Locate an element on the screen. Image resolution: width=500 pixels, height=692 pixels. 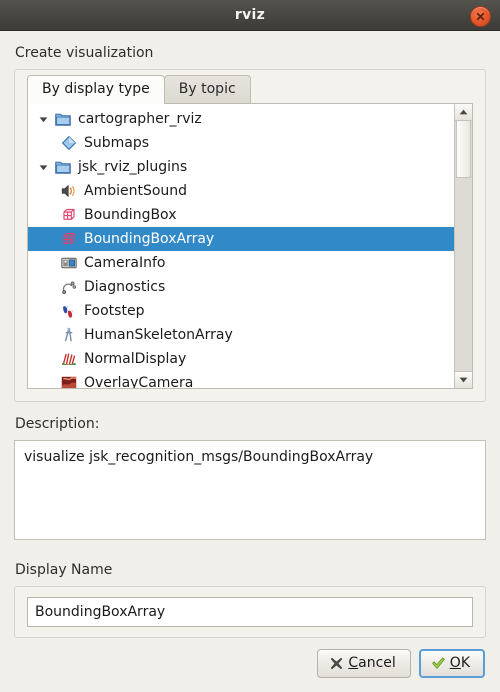
tree-item: Footstep is located at coordinates (241, 311).